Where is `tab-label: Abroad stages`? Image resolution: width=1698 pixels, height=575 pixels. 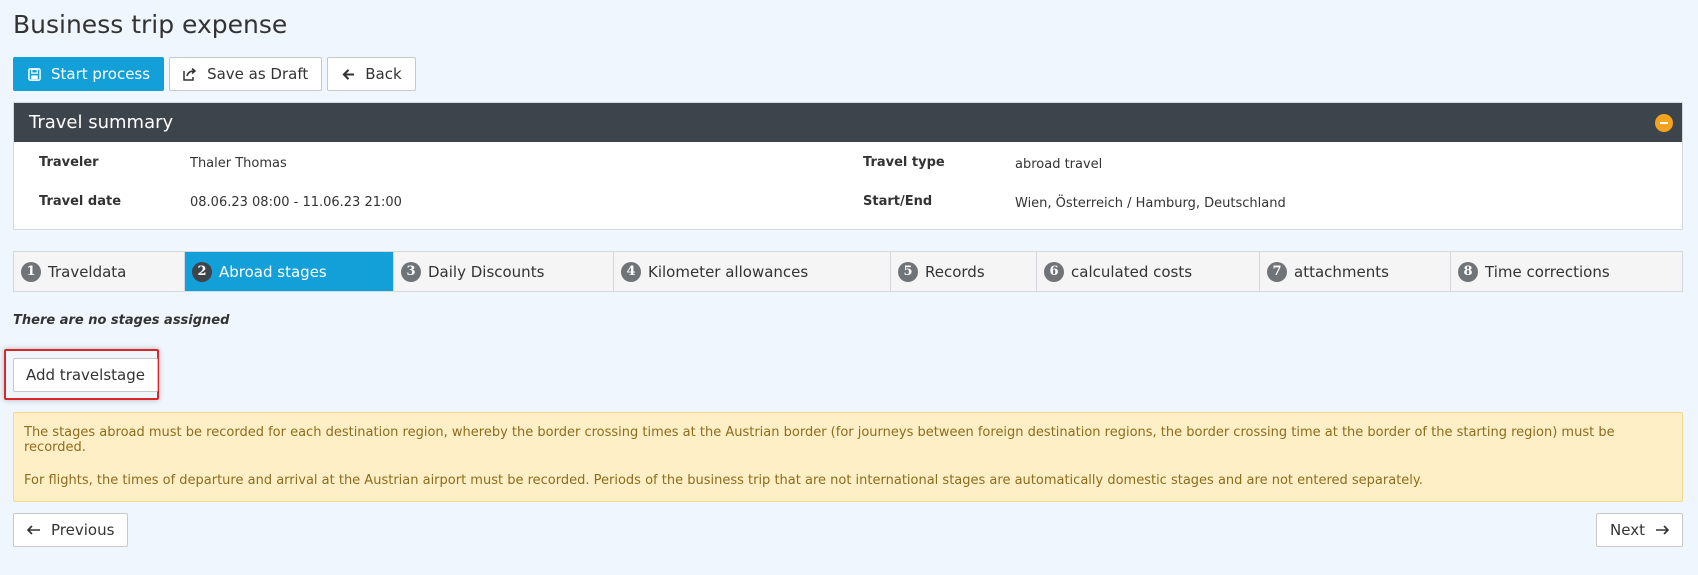 tab-label: Abroad stages is located at coordinates (273, 271).